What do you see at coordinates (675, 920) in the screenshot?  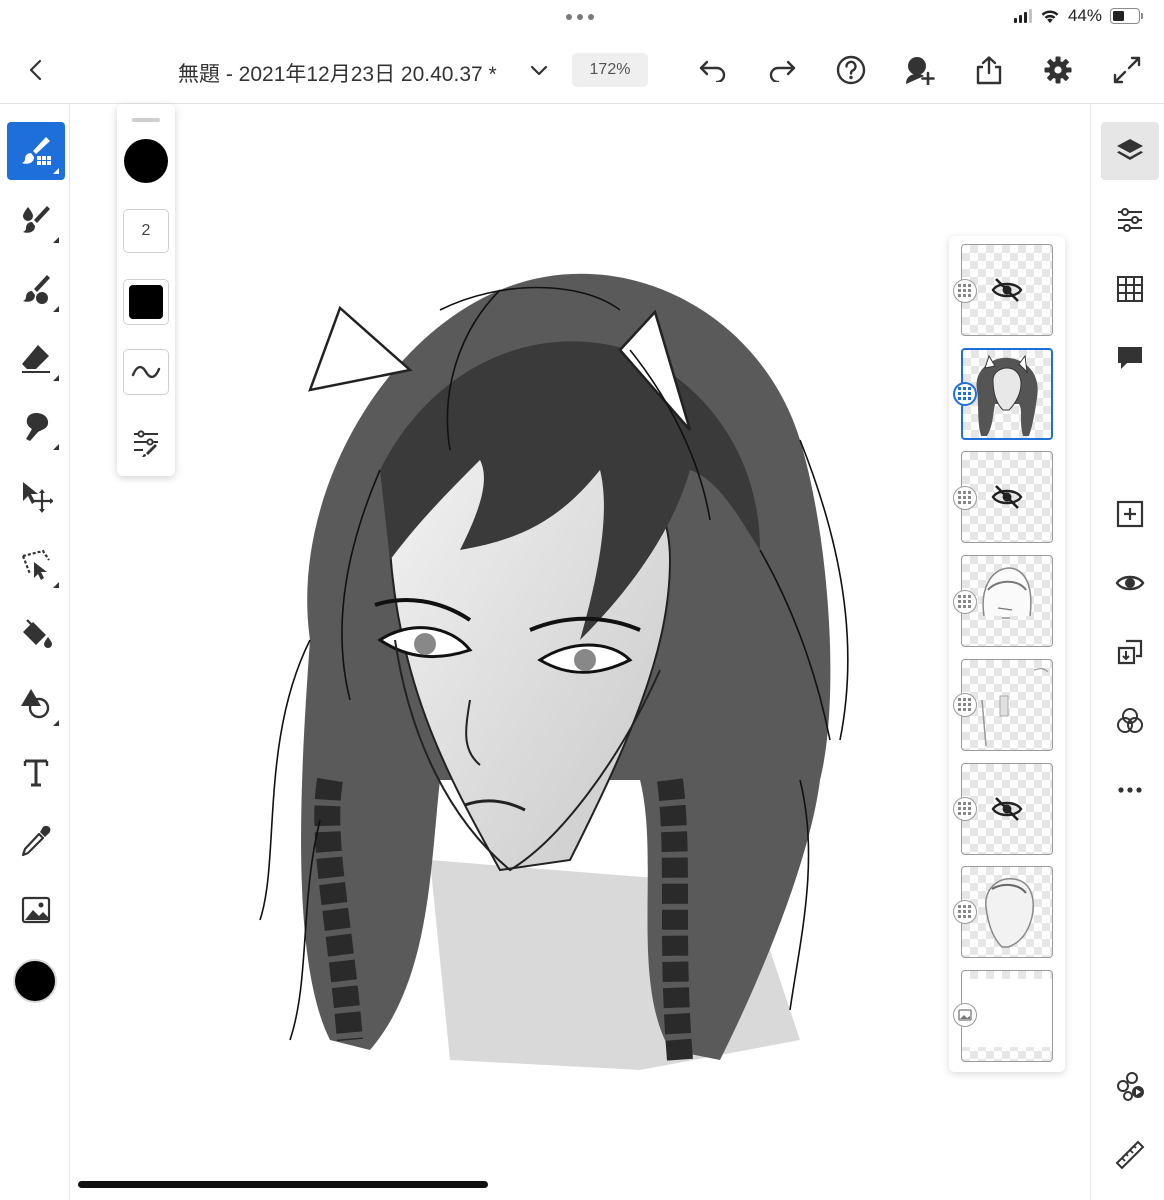 I see `braid-right` at bounding box center [675, 920].